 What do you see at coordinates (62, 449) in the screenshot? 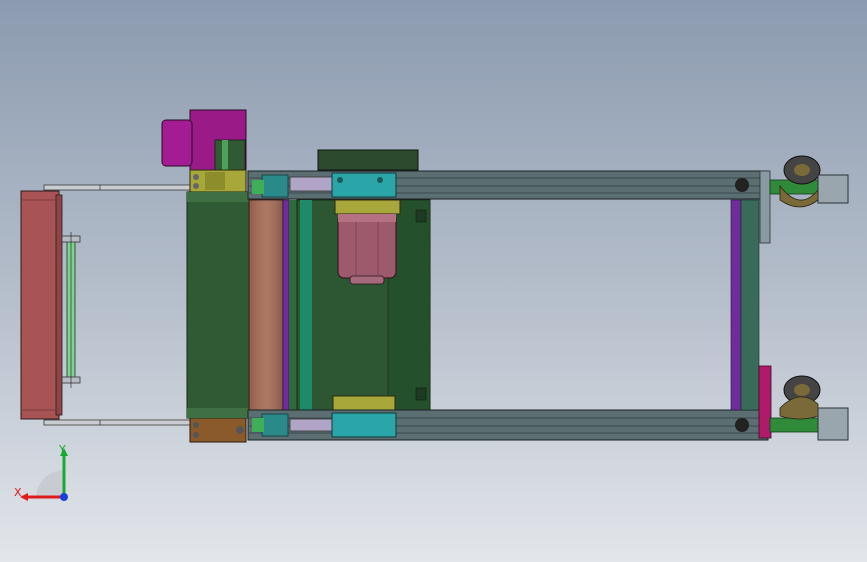
I see `y-axis-label: Y` at bounding box center [62, 449].